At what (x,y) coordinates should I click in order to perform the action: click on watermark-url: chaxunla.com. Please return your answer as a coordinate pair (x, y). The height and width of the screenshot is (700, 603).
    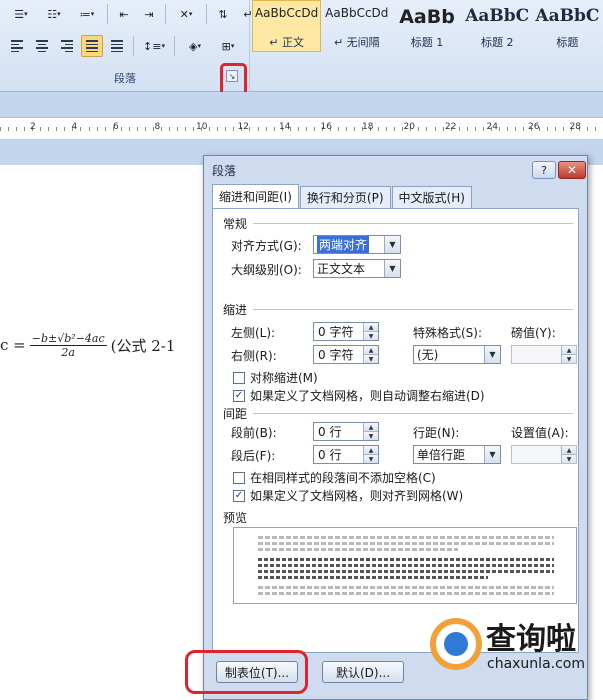
    Looking at the image, I should click on (536, 664).